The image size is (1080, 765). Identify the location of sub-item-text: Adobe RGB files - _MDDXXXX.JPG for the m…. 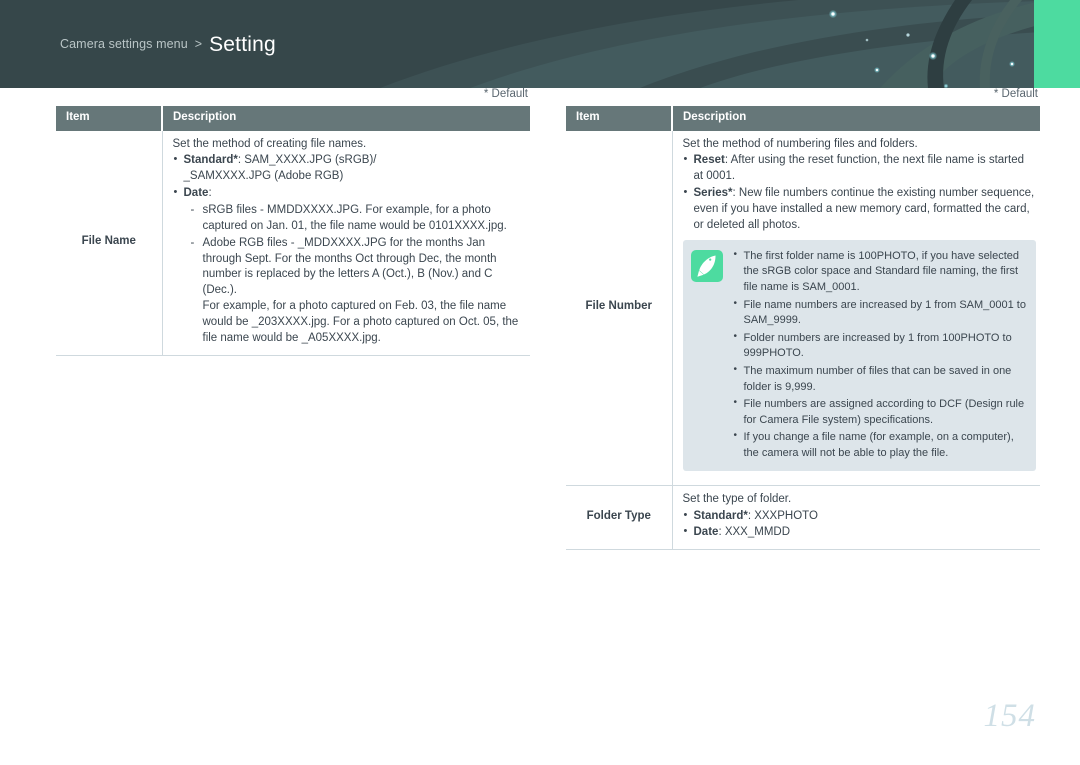
(349, 266).